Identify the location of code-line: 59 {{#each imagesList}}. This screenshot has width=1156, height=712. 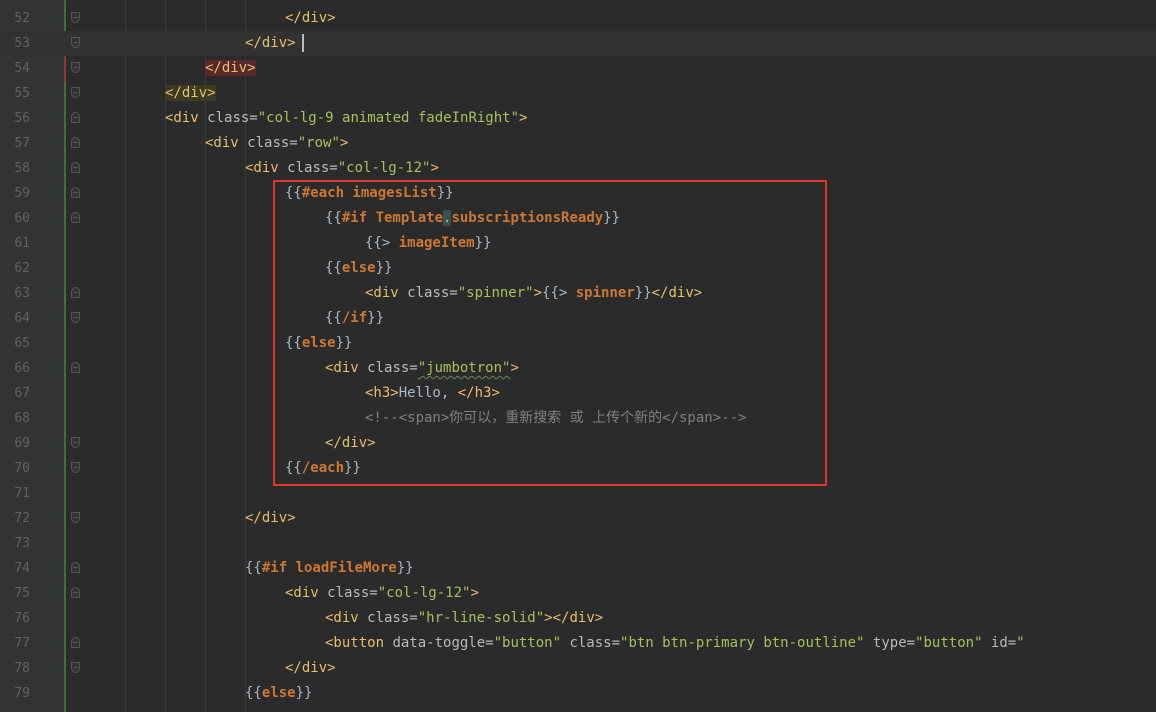
(578, 193).